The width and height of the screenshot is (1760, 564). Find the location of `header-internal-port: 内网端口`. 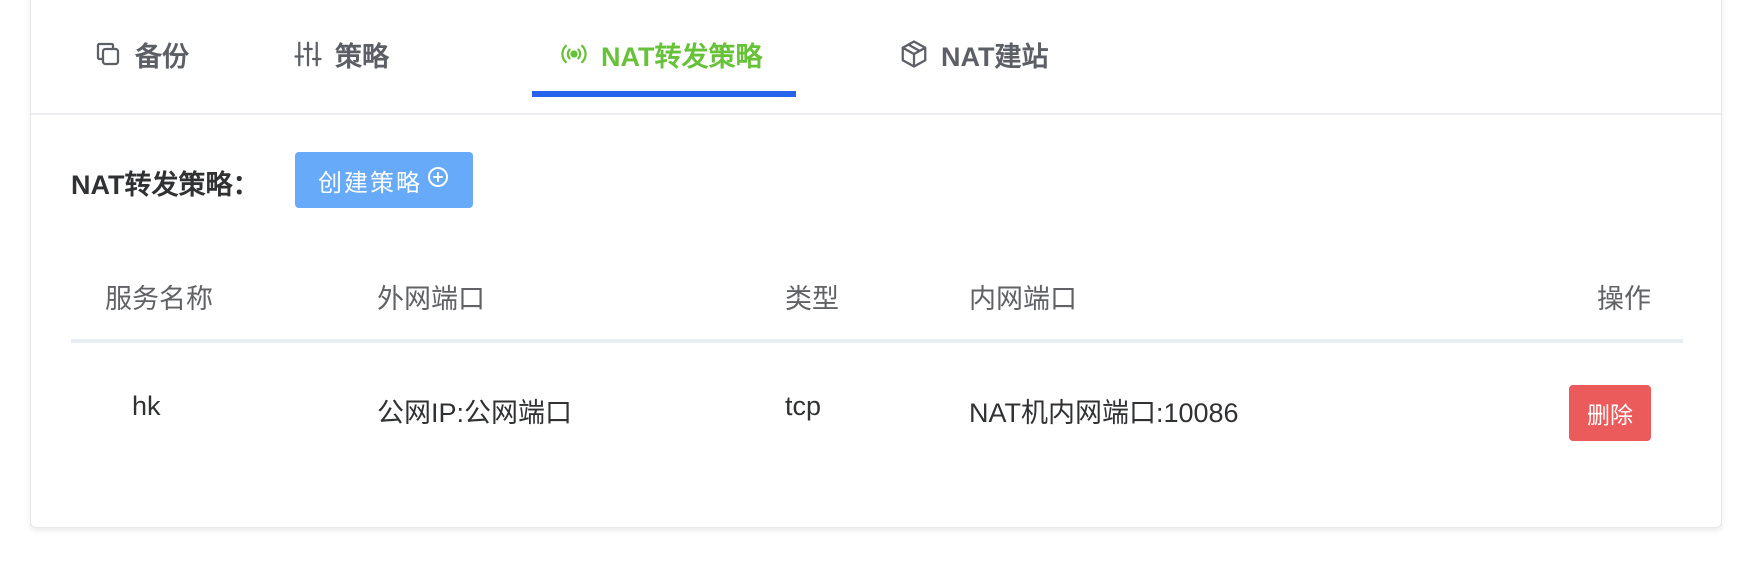

header-internal-port: 内网端口 is located at coordinates (1023, 299).